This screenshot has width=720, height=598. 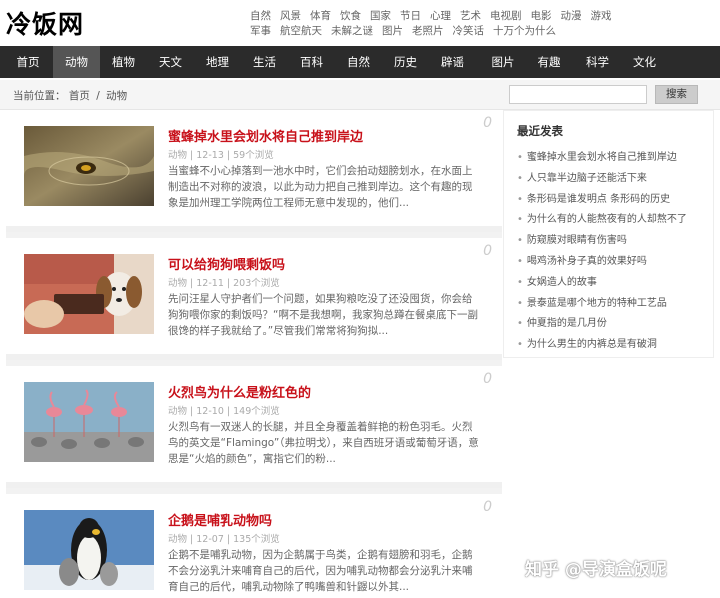 What do you see at coordinates (506, 16) in the screenshot?
I see `top-link: 电视剧` at bounding box center [506, 16].